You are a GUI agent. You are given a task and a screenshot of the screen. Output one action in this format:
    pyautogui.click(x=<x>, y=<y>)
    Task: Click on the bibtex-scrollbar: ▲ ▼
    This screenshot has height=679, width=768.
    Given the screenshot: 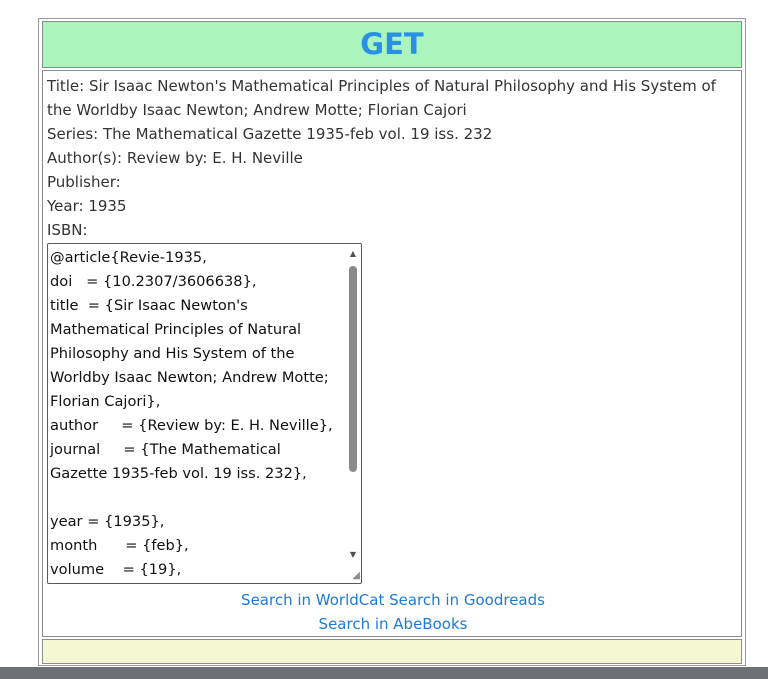 What is the action you would take?
    pyautogui.click(x=353, y=413)
    